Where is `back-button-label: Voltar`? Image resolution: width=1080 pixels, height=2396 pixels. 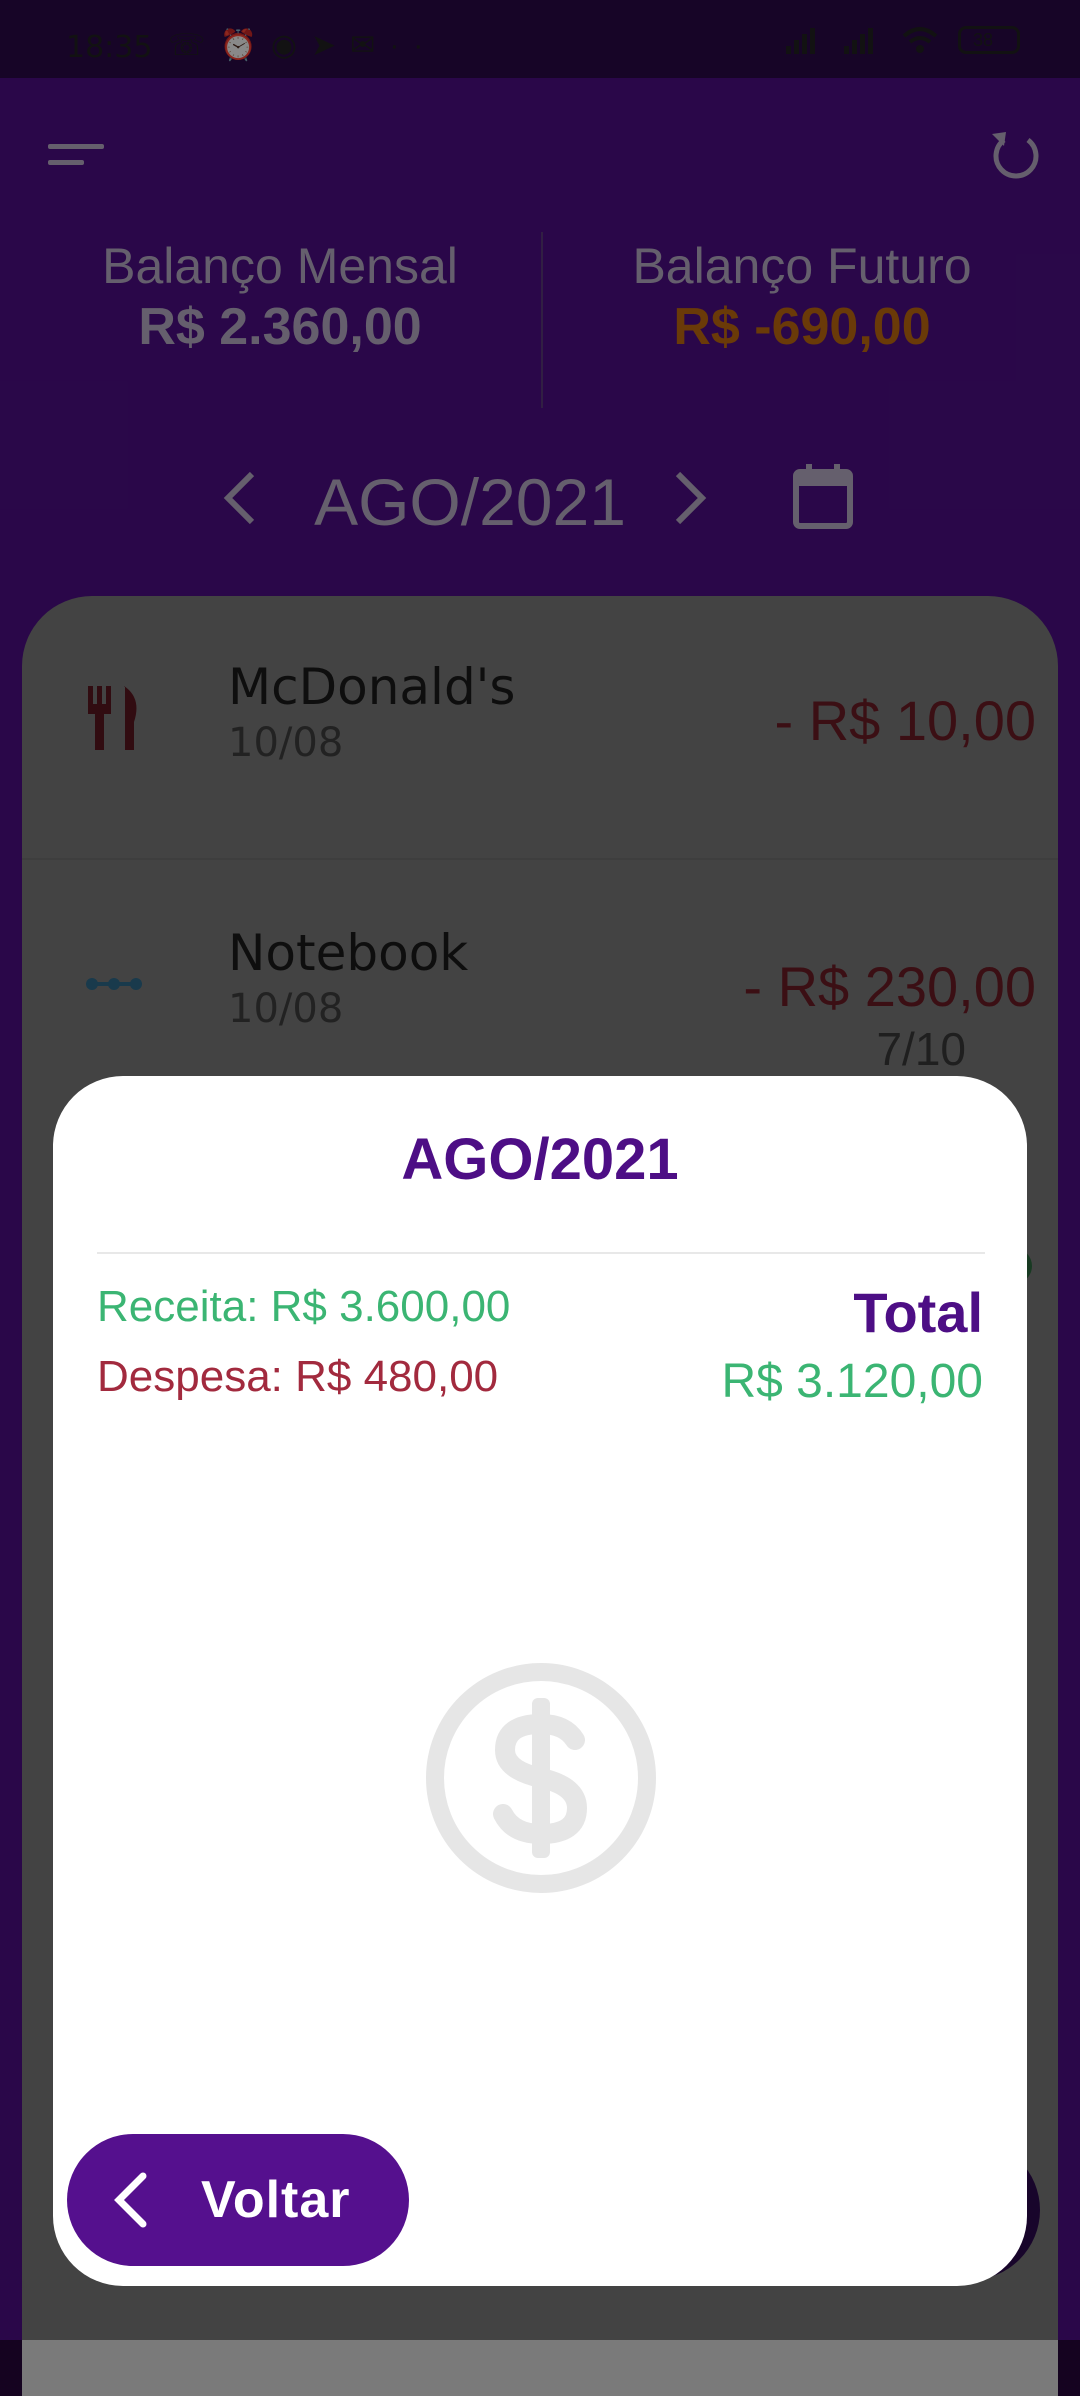 back-button-label: Voltar is located at coordinates (276, 2200).